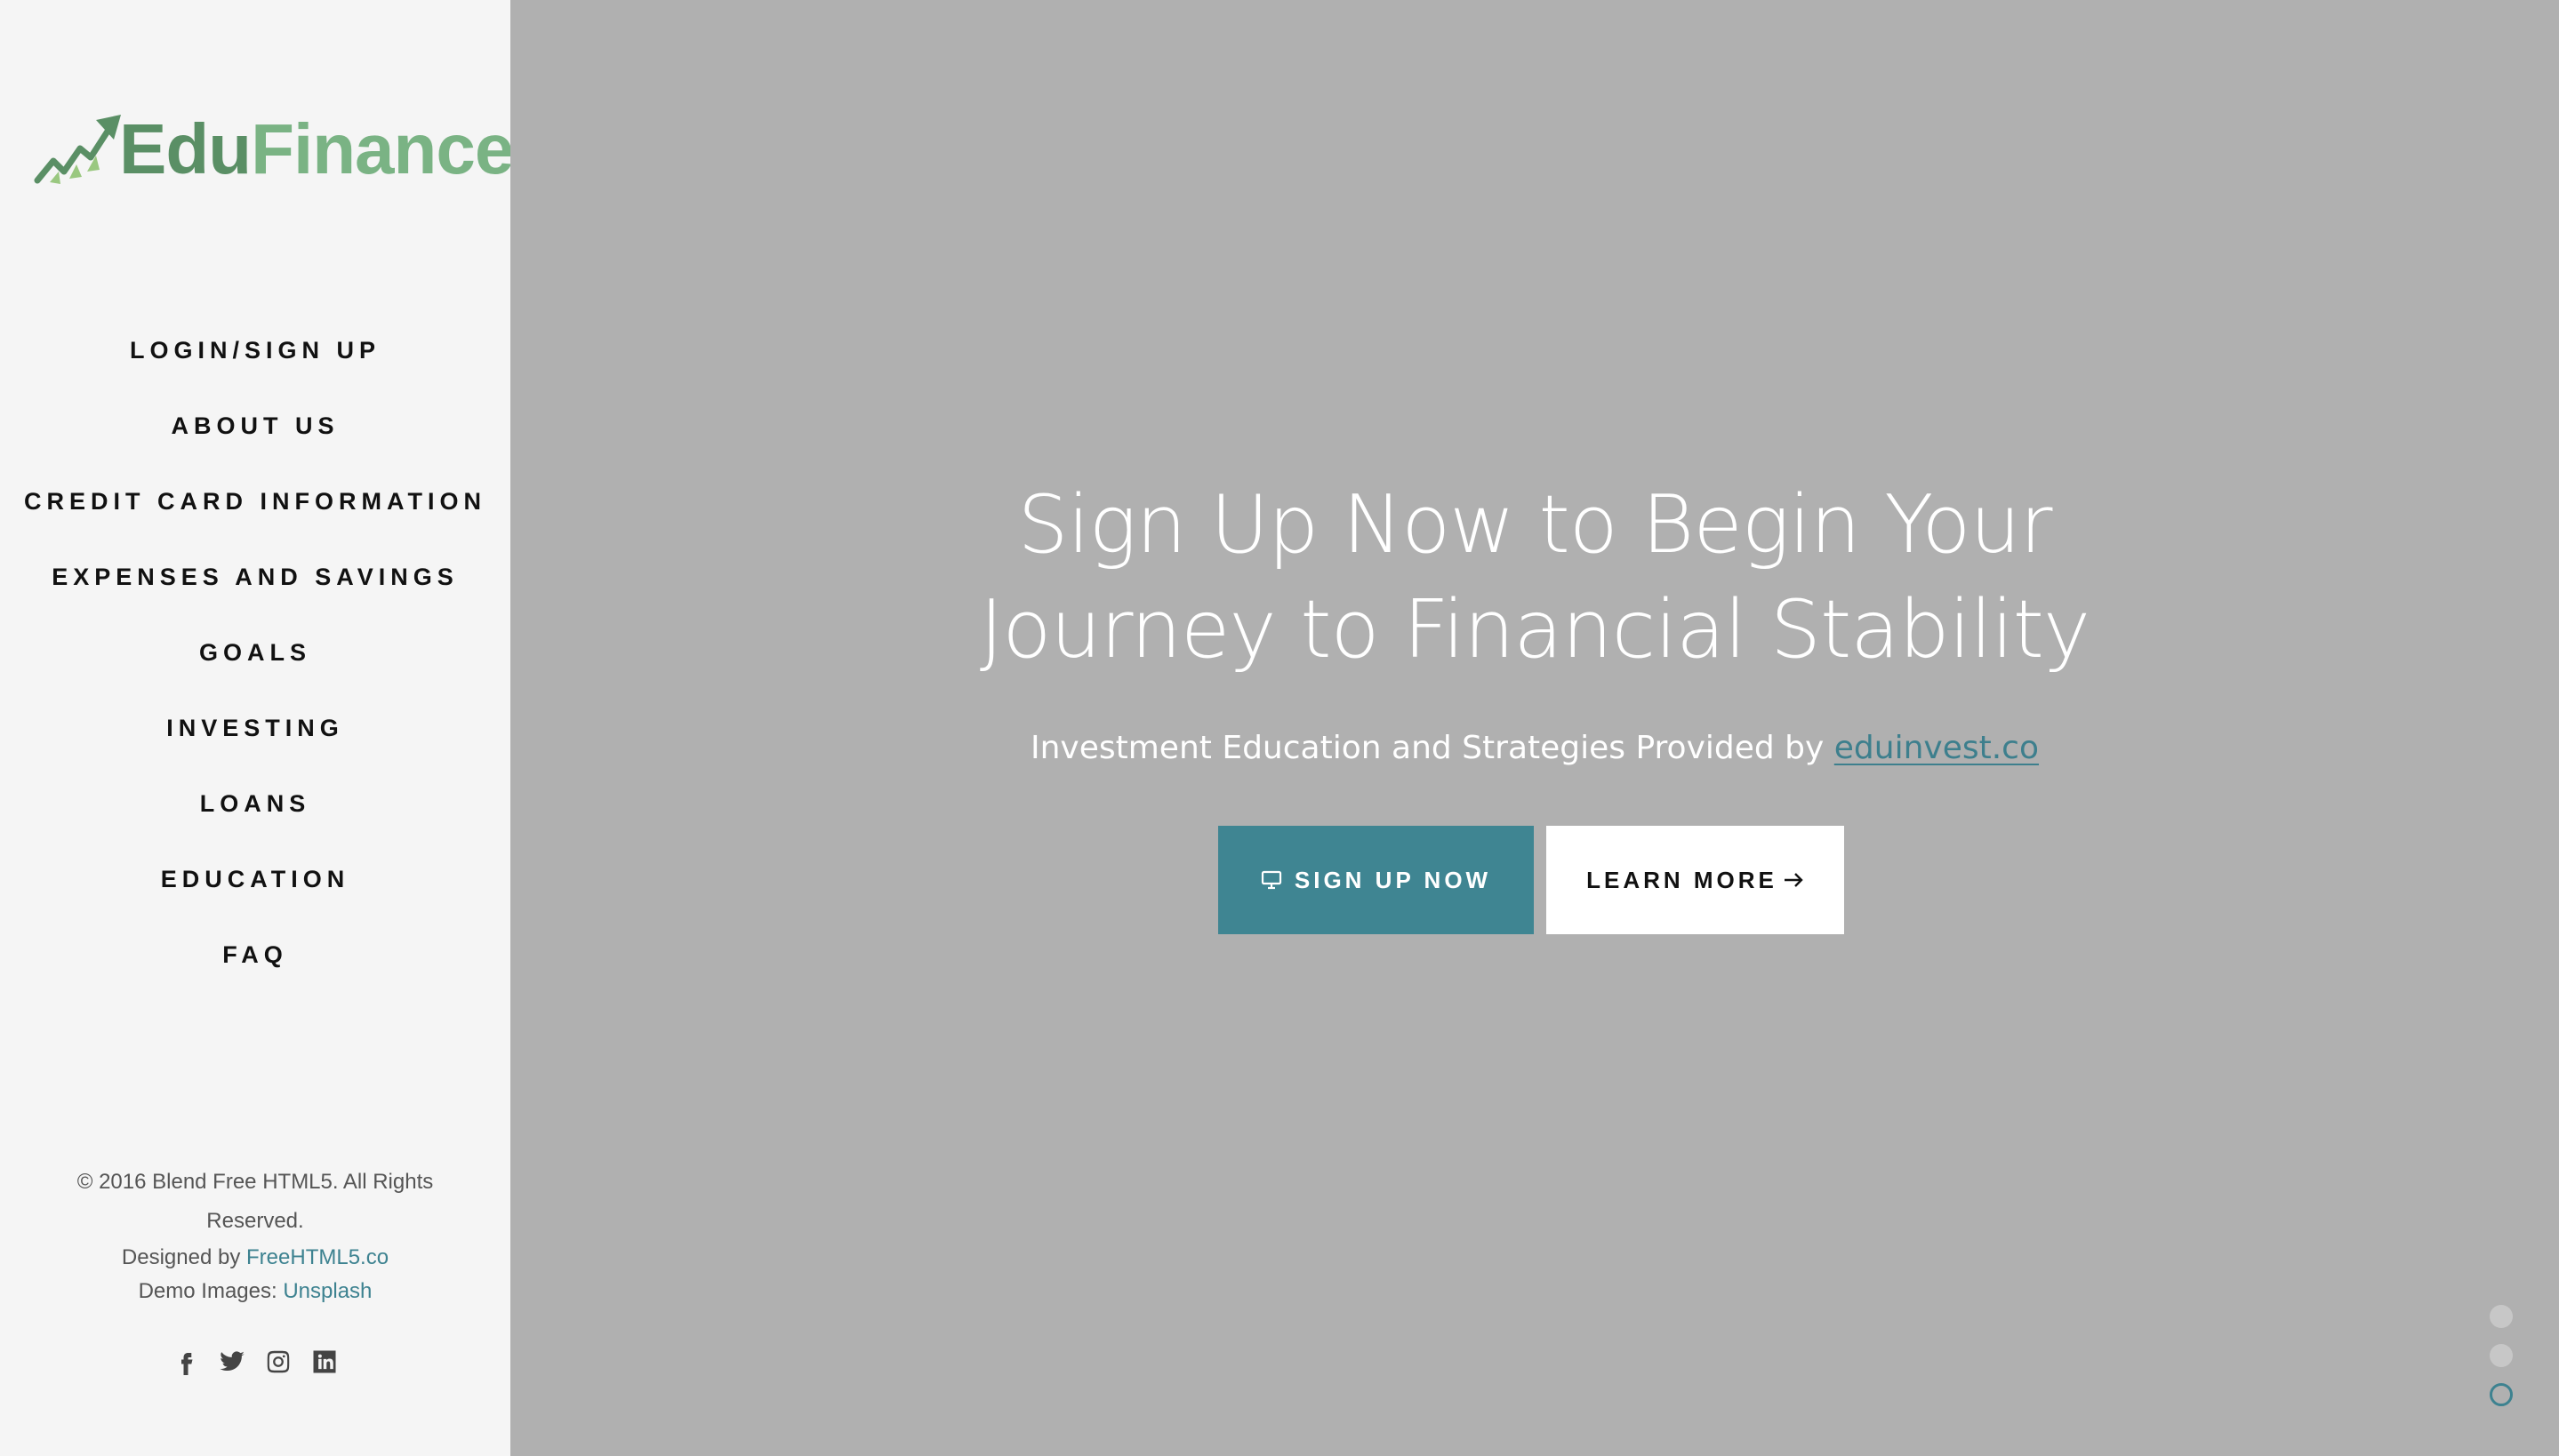 Image resolution: width=2559 pixels, height=1456 pixels. What do you see at coordinates (255, 350) in the screenshot?
I see `nav-item-login-signup: LOGIN/SIGN UP` at bounding box center [255, 350].